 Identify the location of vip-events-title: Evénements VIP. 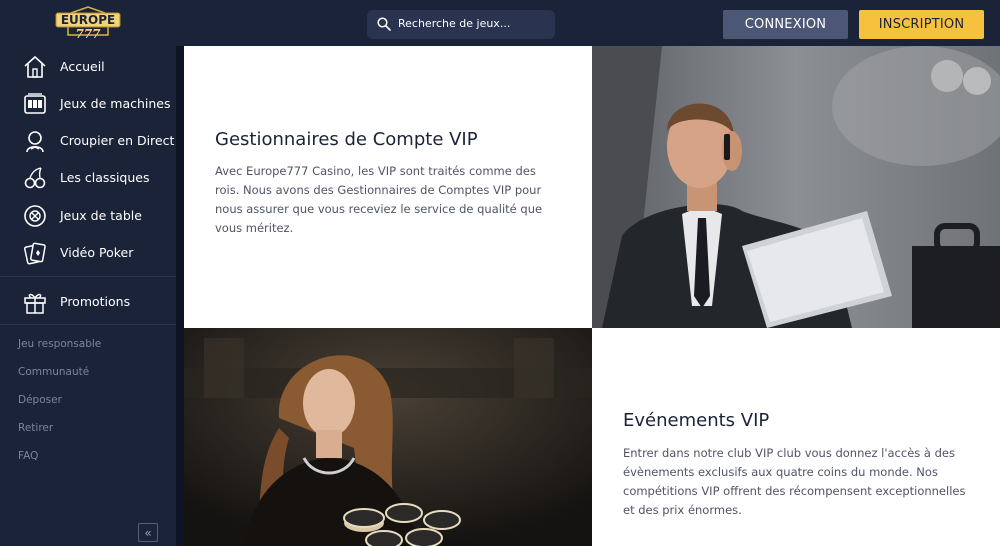
(696, 420).